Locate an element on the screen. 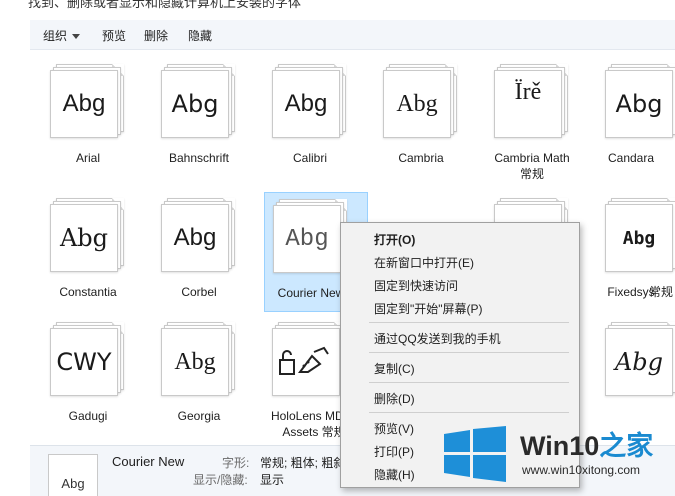  chevron-down-icon is located at coordinates (76, 37).